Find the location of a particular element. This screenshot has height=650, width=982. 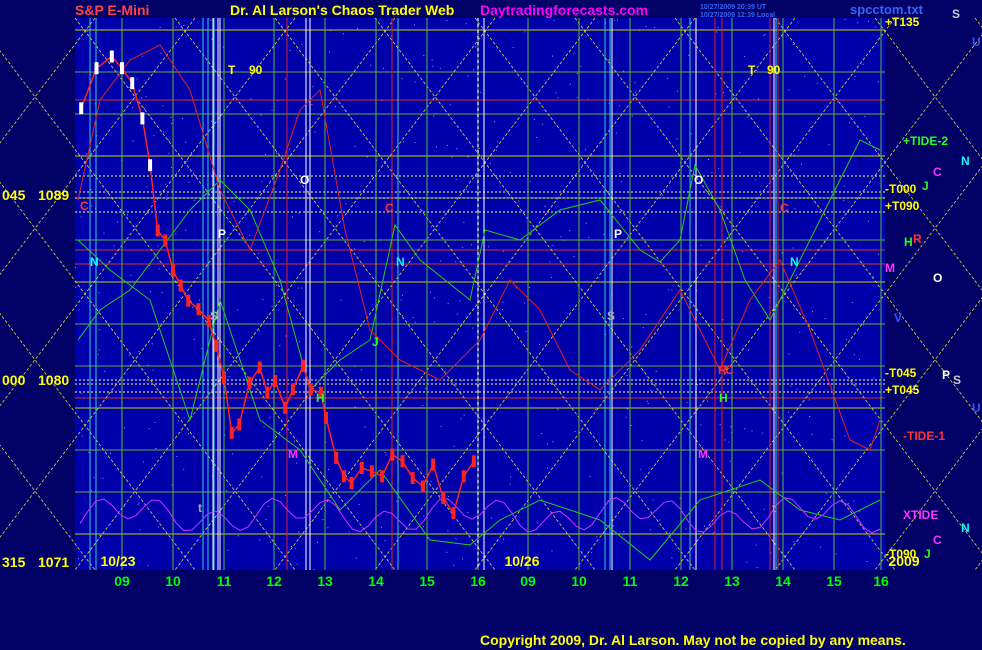

y-price-label: 1080 is located at coordinates (53, 380).